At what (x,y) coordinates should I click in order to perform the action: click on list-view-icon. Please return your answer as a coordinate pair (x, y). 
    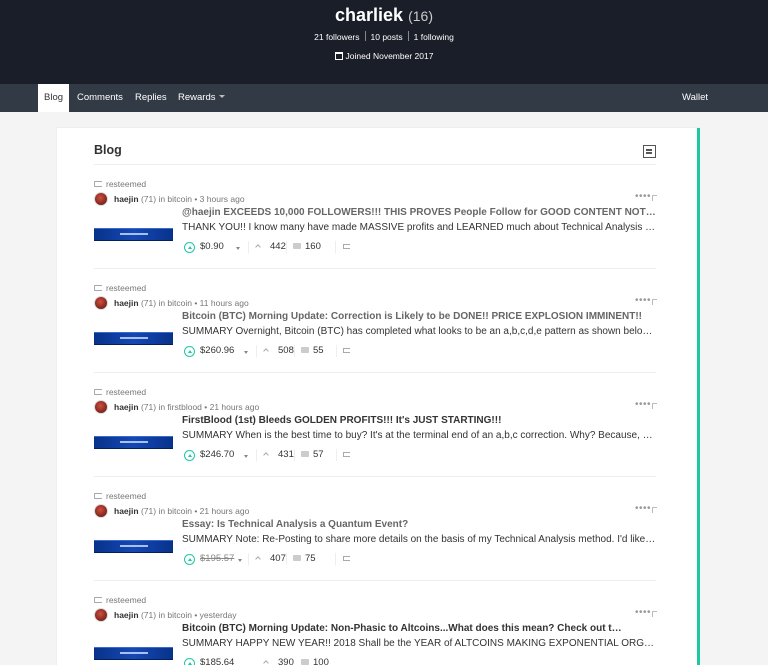
    Looking at the image, I should click on (649, 151).